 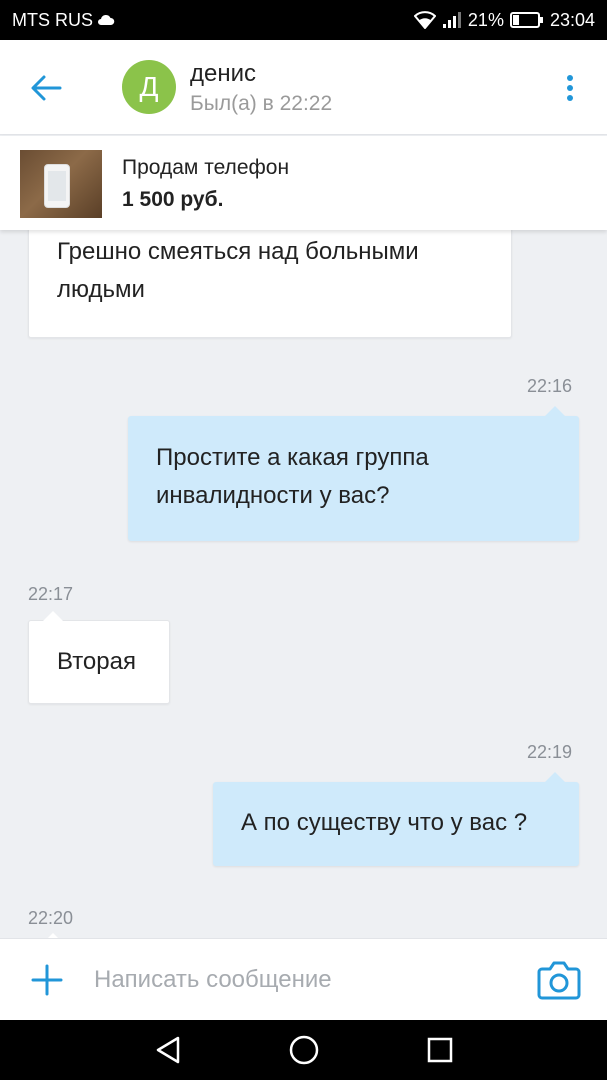 I want to click on message-time: 22:19, so click(x=550, y=752).